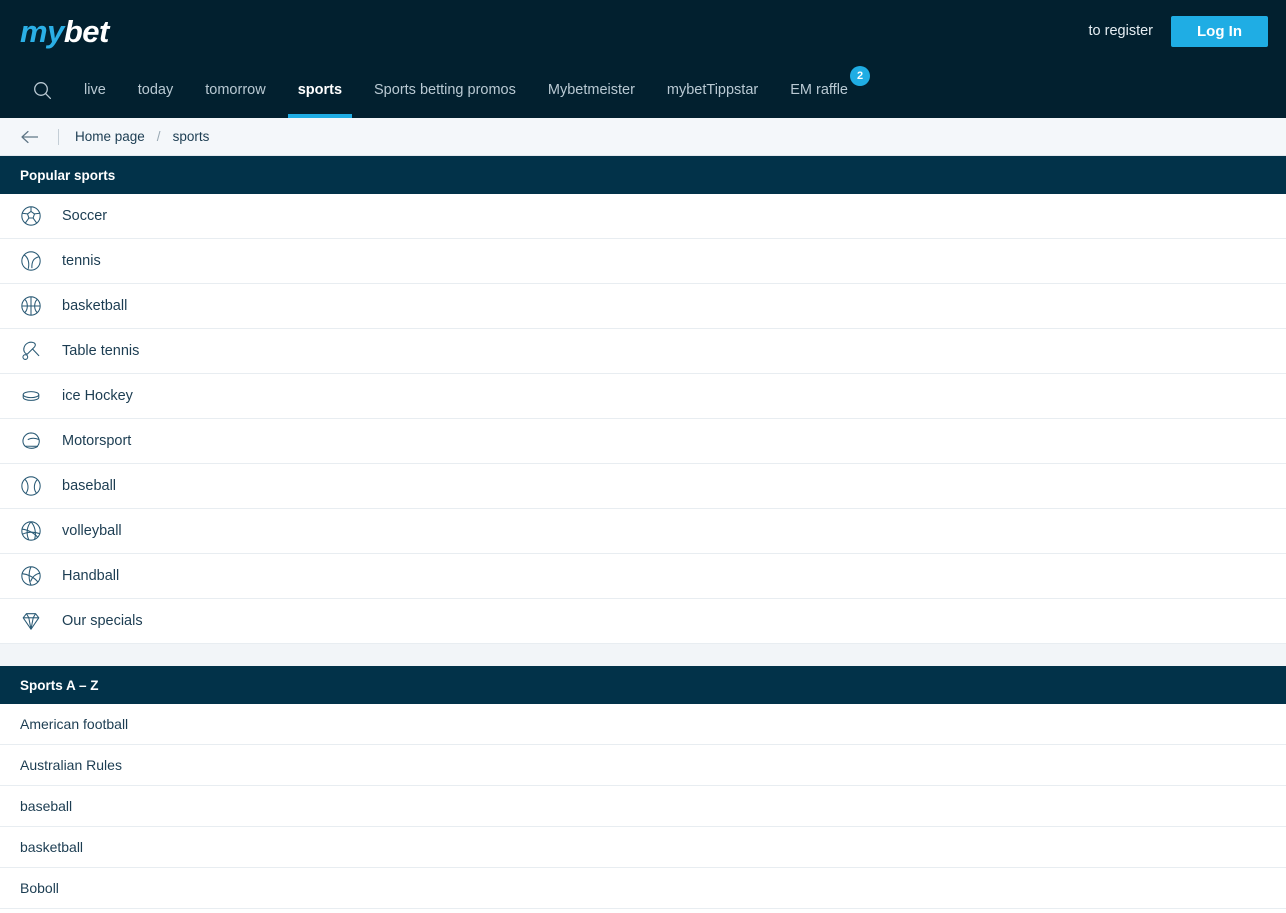 Image resolution: width=1286 pixels, height=913 pixels. I want to click on sports-az-label: American football, so click(74, 724).